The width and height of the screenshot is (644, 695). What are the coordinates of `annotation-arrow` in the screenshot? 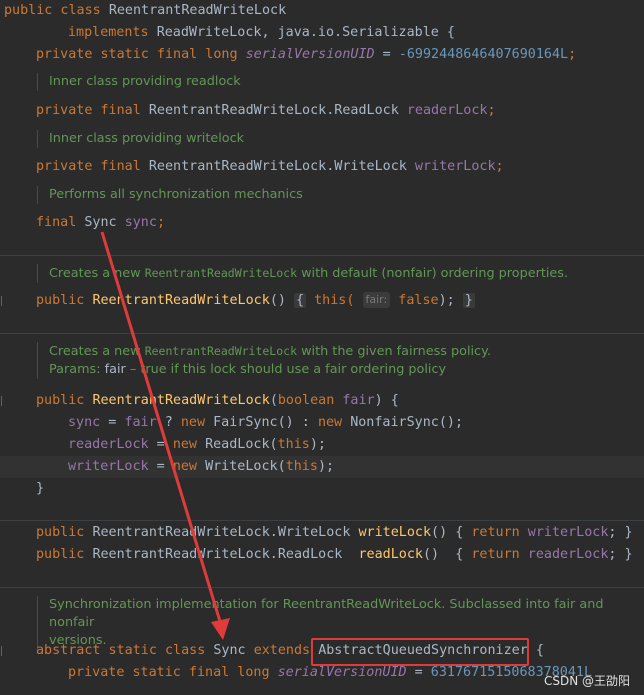 It's located at (165, 435).